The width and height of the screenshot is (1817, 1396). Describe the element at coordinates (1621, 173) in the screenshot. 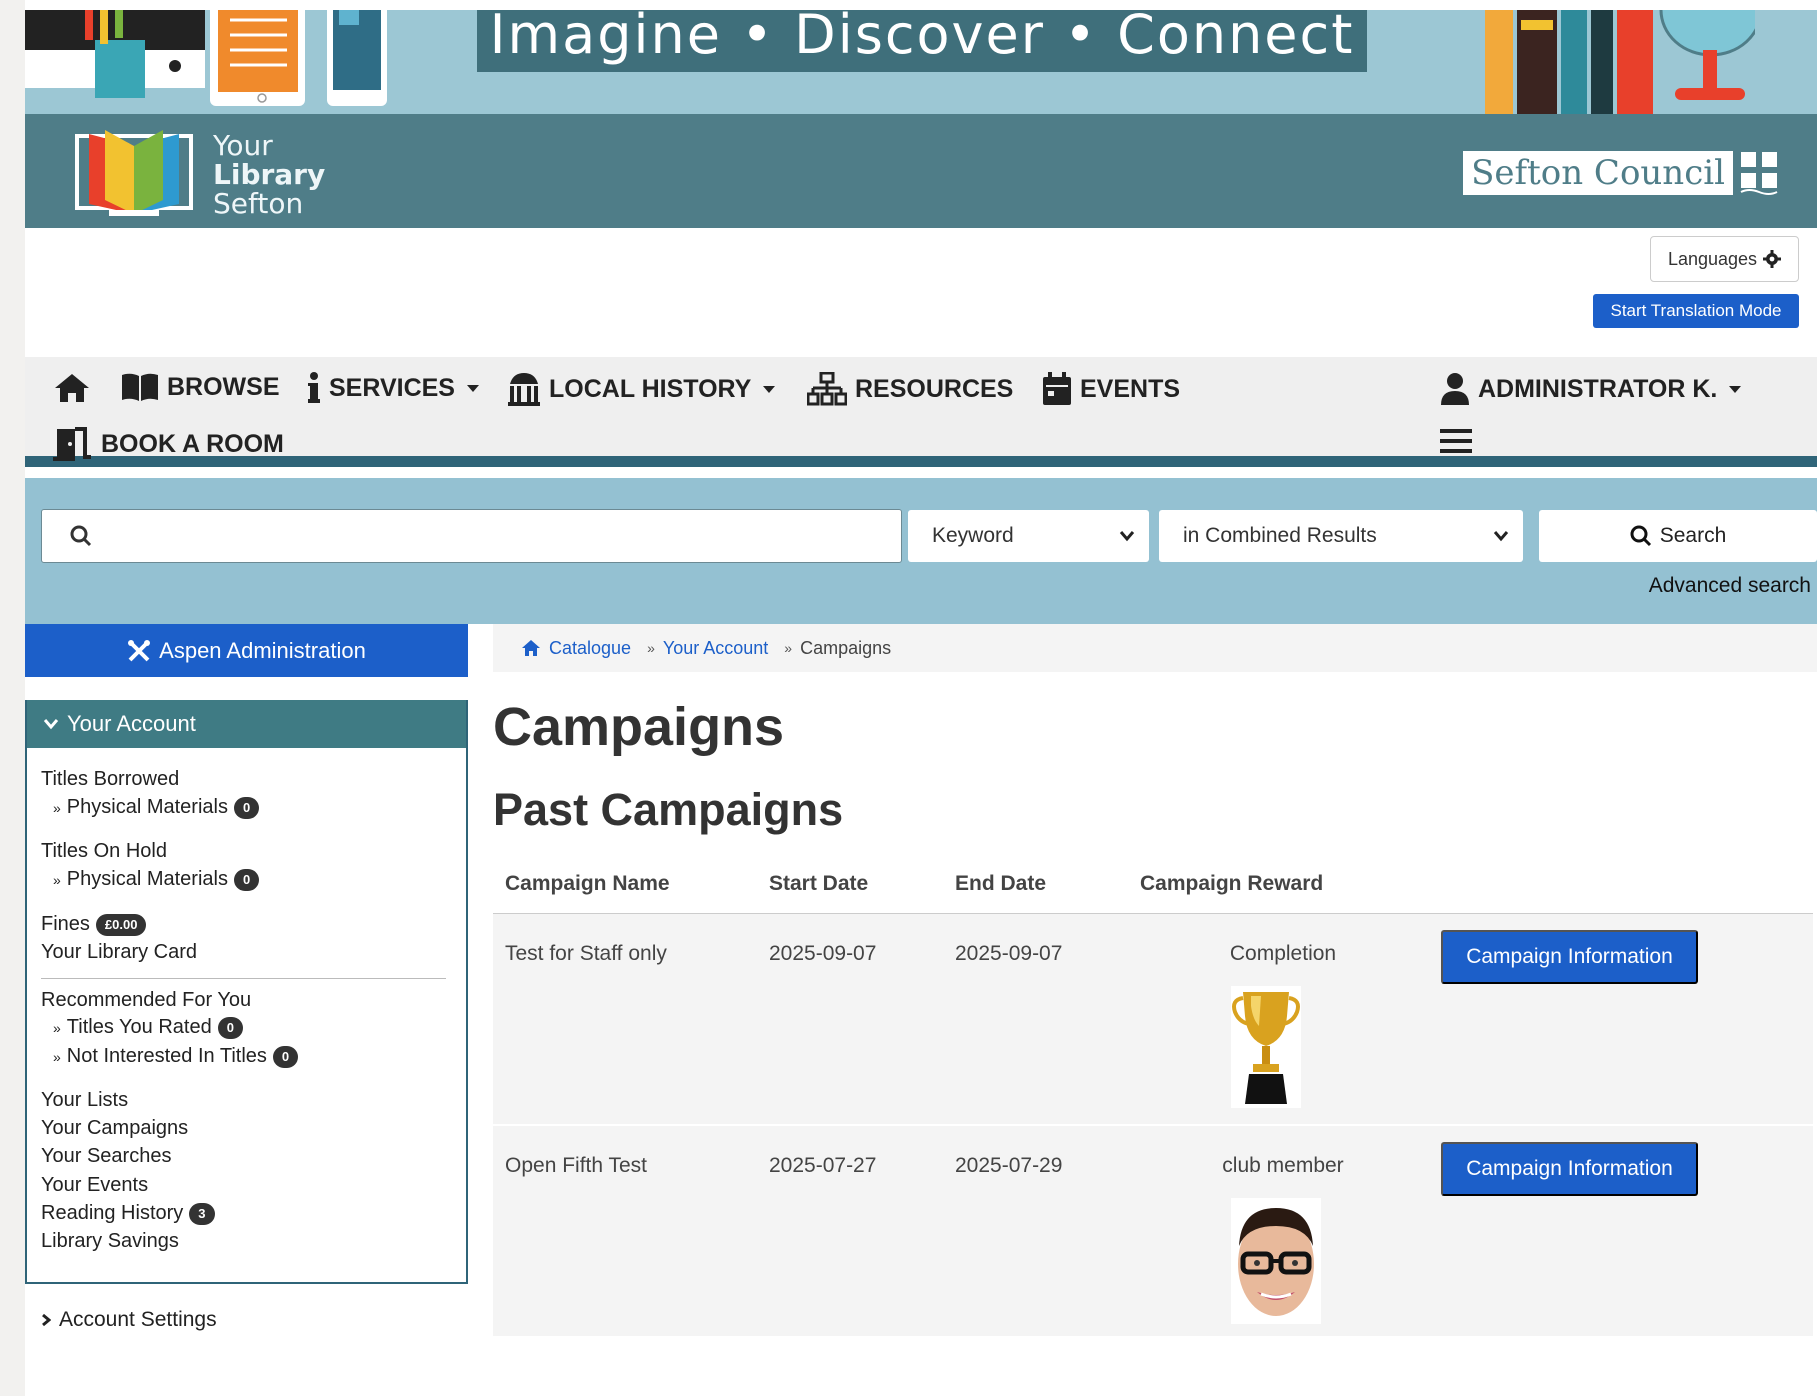

I see `council-logo: Sefton Council` at that location.